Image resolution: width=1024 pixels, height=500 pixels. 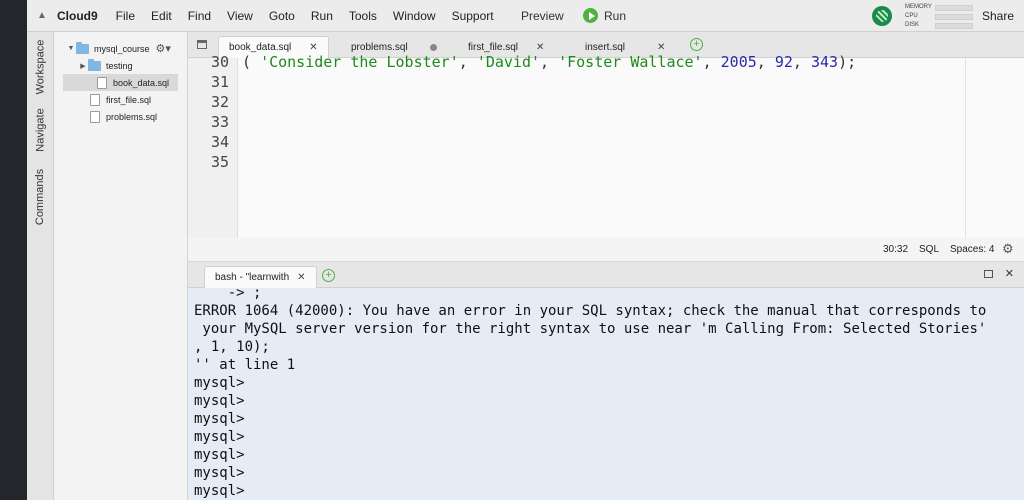 What do you see at coordinates (202, 44) in the screenshot?
I see `tab-menu-icon` at bounding box center [202, 44].